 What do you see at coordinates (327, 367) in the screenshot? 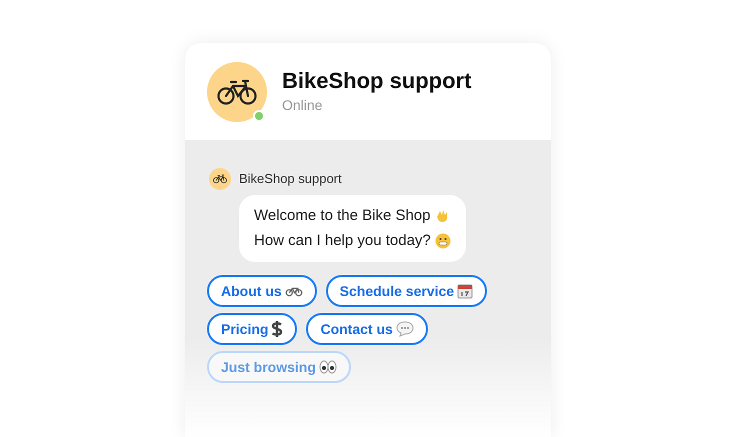
I see `eyes-icon` at bounding box center [327, 367].